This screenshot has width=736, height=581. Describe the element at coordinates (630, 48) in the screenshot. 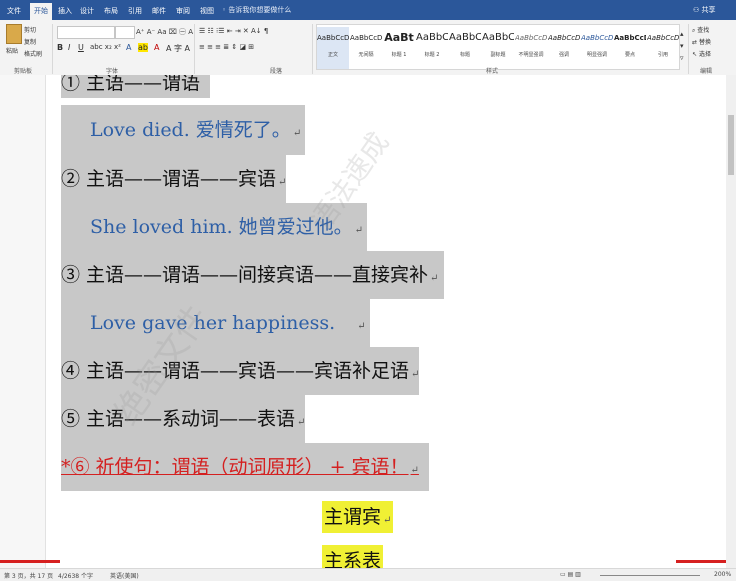

I see `style-strong: AaBbCcDd要点` at that location.